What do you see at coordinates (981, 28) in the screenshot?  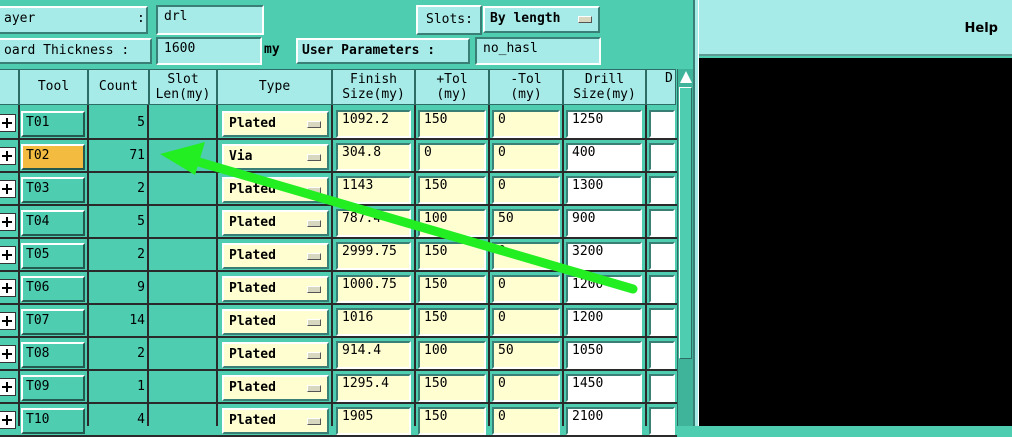 I see `help-menu: Help` at bounding box center [981, 28].